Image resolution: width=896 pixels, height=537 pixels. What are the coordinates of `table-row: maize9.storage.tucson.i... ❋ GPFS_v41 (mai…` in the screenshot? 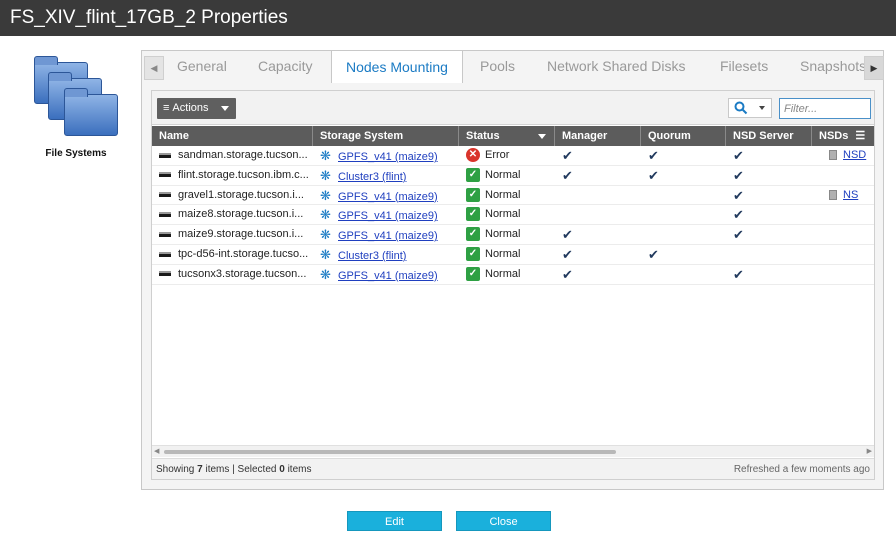 It's located at (513, 235).